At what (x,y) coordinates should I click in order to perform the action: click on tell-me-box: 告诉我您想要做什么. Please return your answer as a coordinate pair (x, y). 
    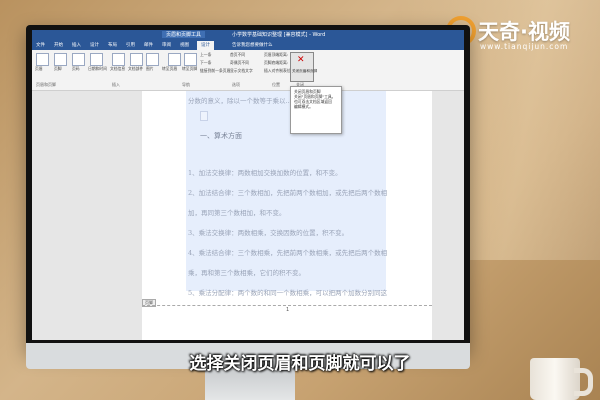
    Looking at the image, I should click on (252, 45).